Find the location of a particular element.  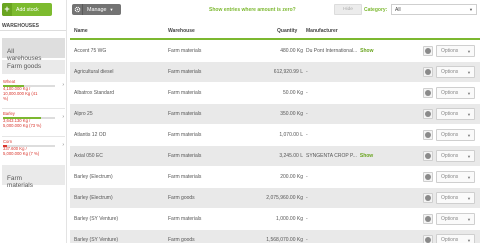

item-quantity: 350.00 Kg is located at coordinates (291, 114).